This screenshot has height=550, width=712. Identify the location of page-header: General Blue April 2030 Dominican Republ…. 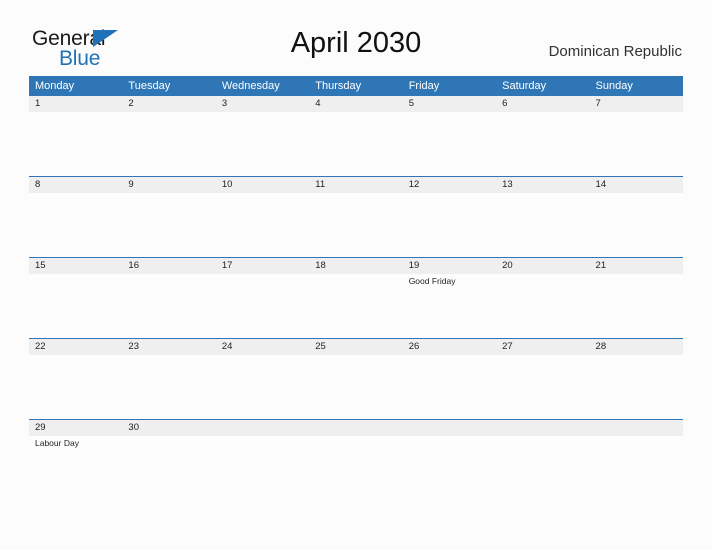
(356, 38).